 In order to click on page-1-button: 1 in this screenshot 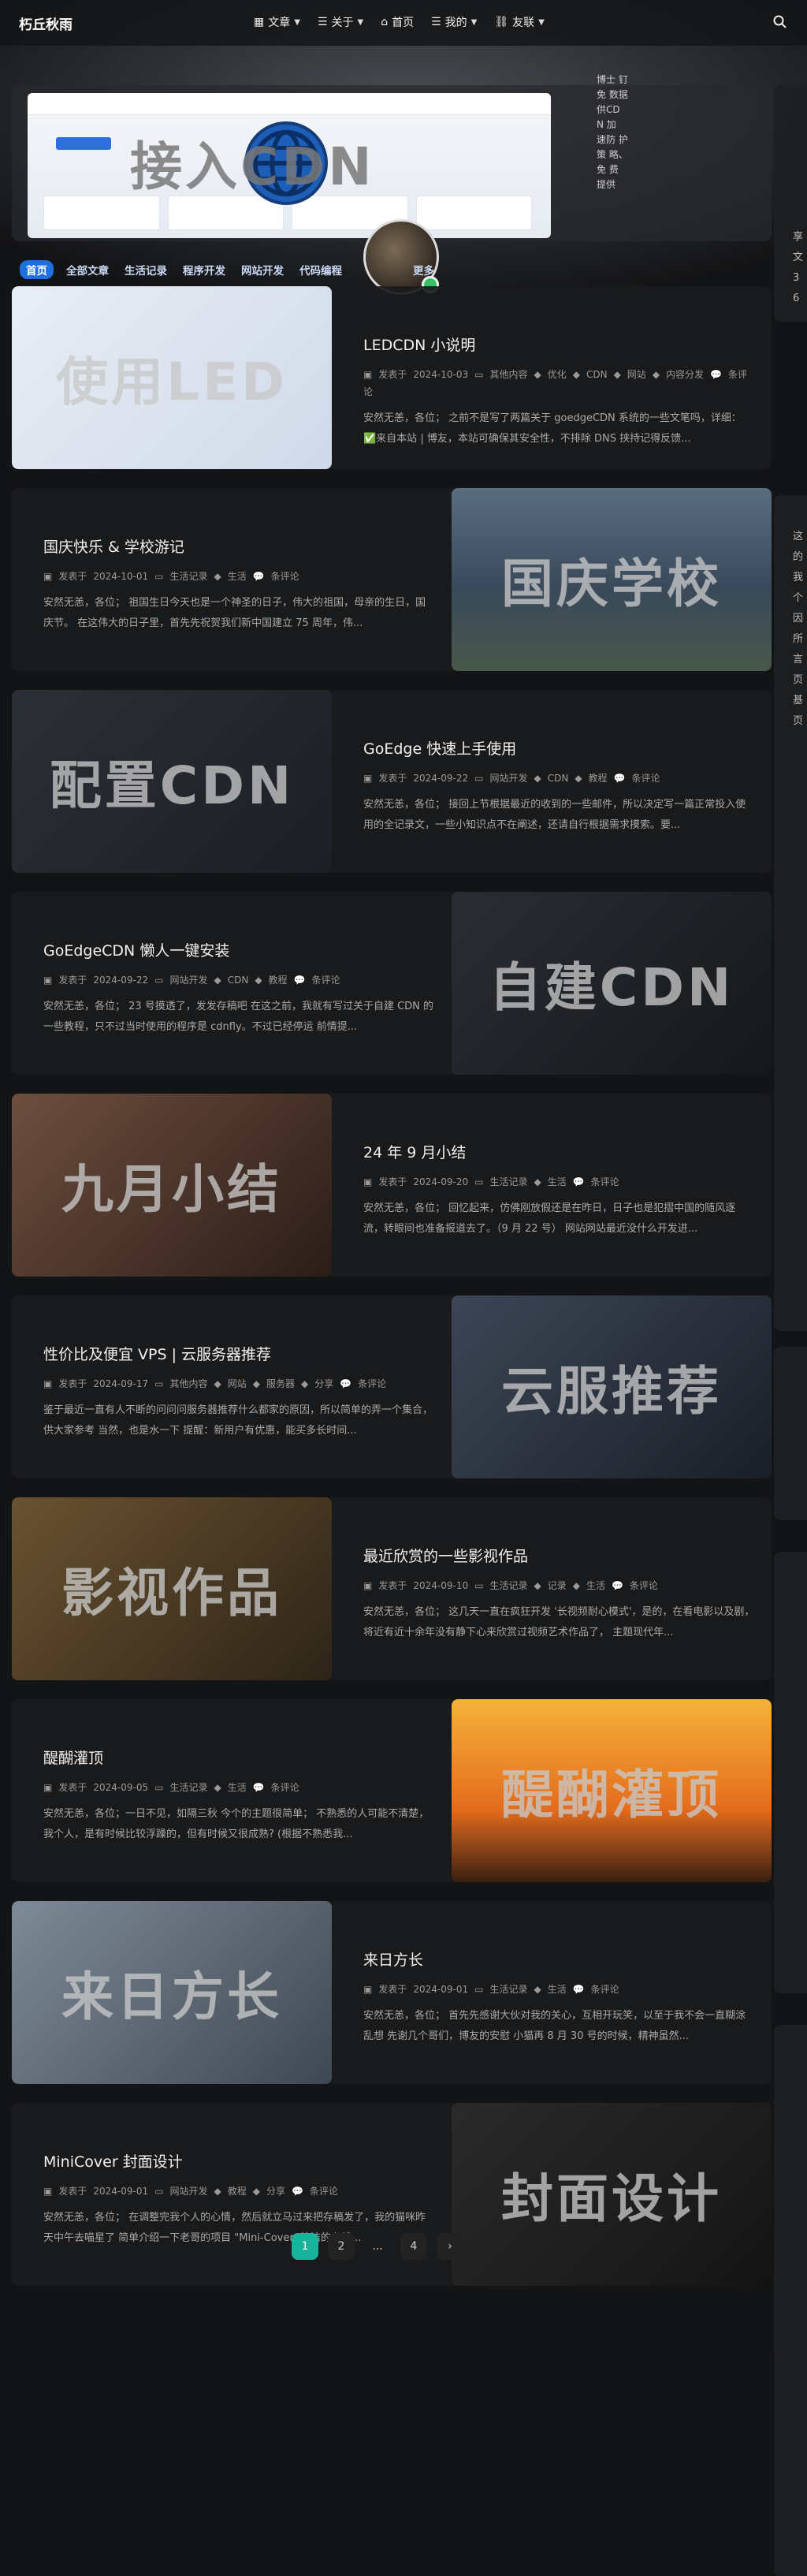, I will do `click(305, 2246)`.